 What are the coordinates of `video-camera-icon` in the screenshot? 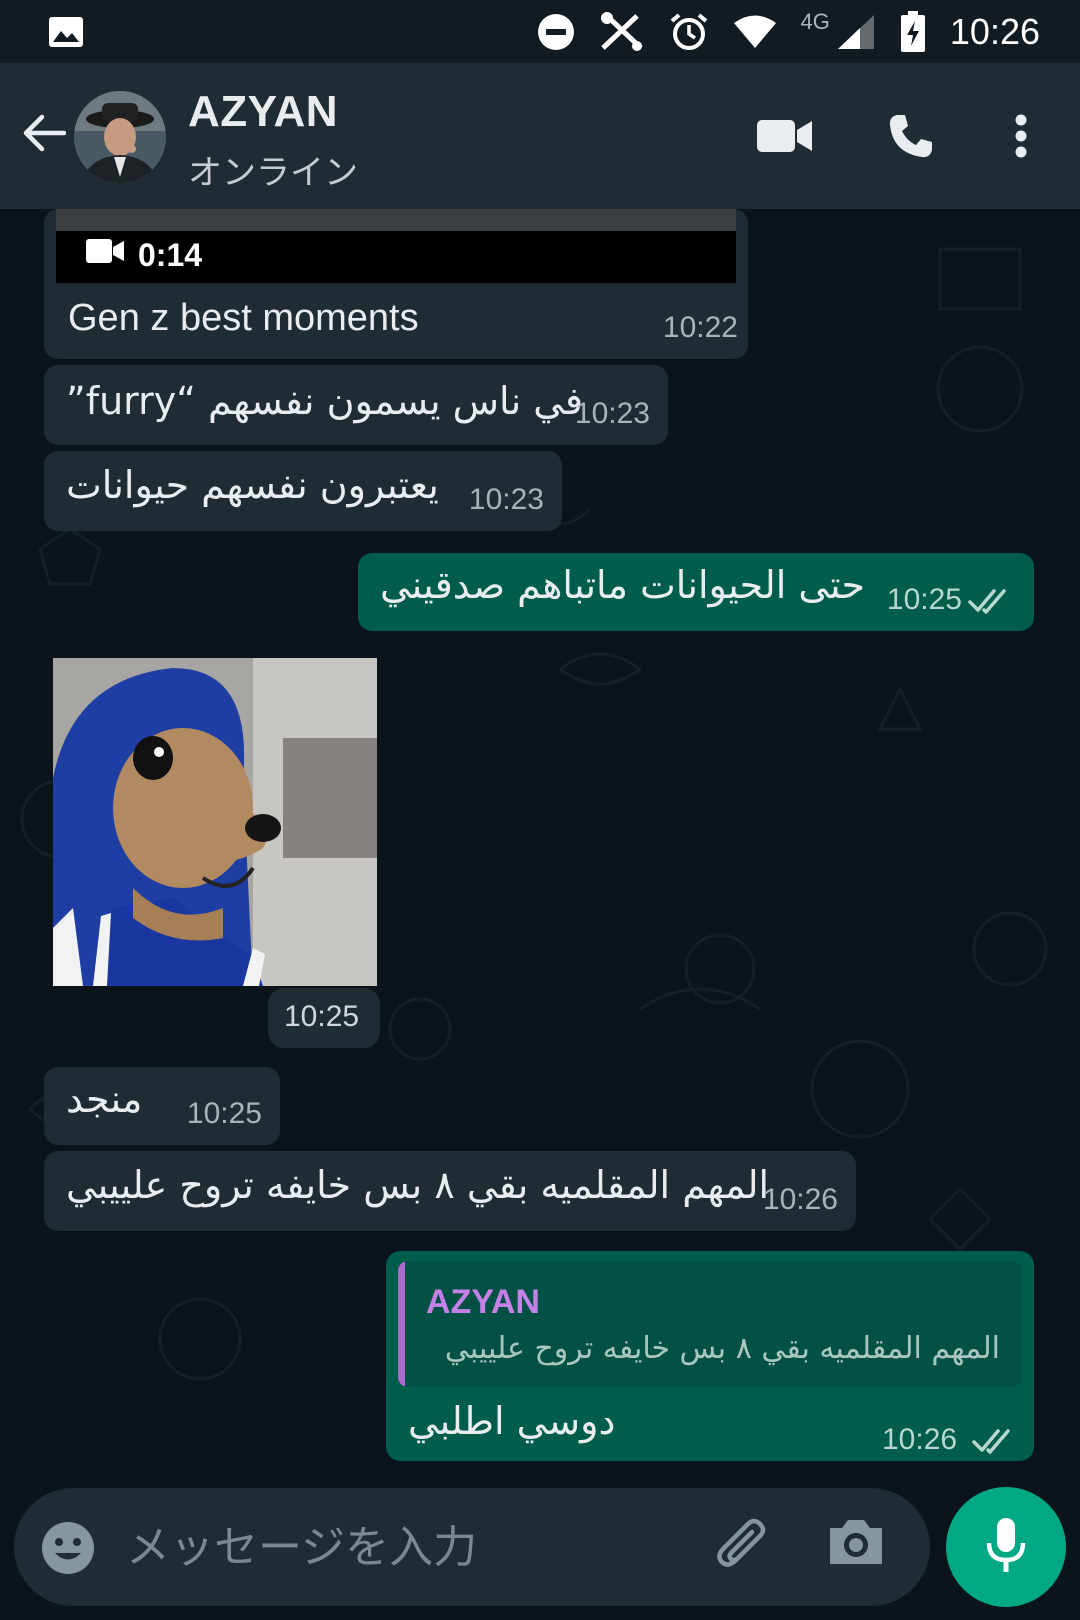 It's located at (105, 253).